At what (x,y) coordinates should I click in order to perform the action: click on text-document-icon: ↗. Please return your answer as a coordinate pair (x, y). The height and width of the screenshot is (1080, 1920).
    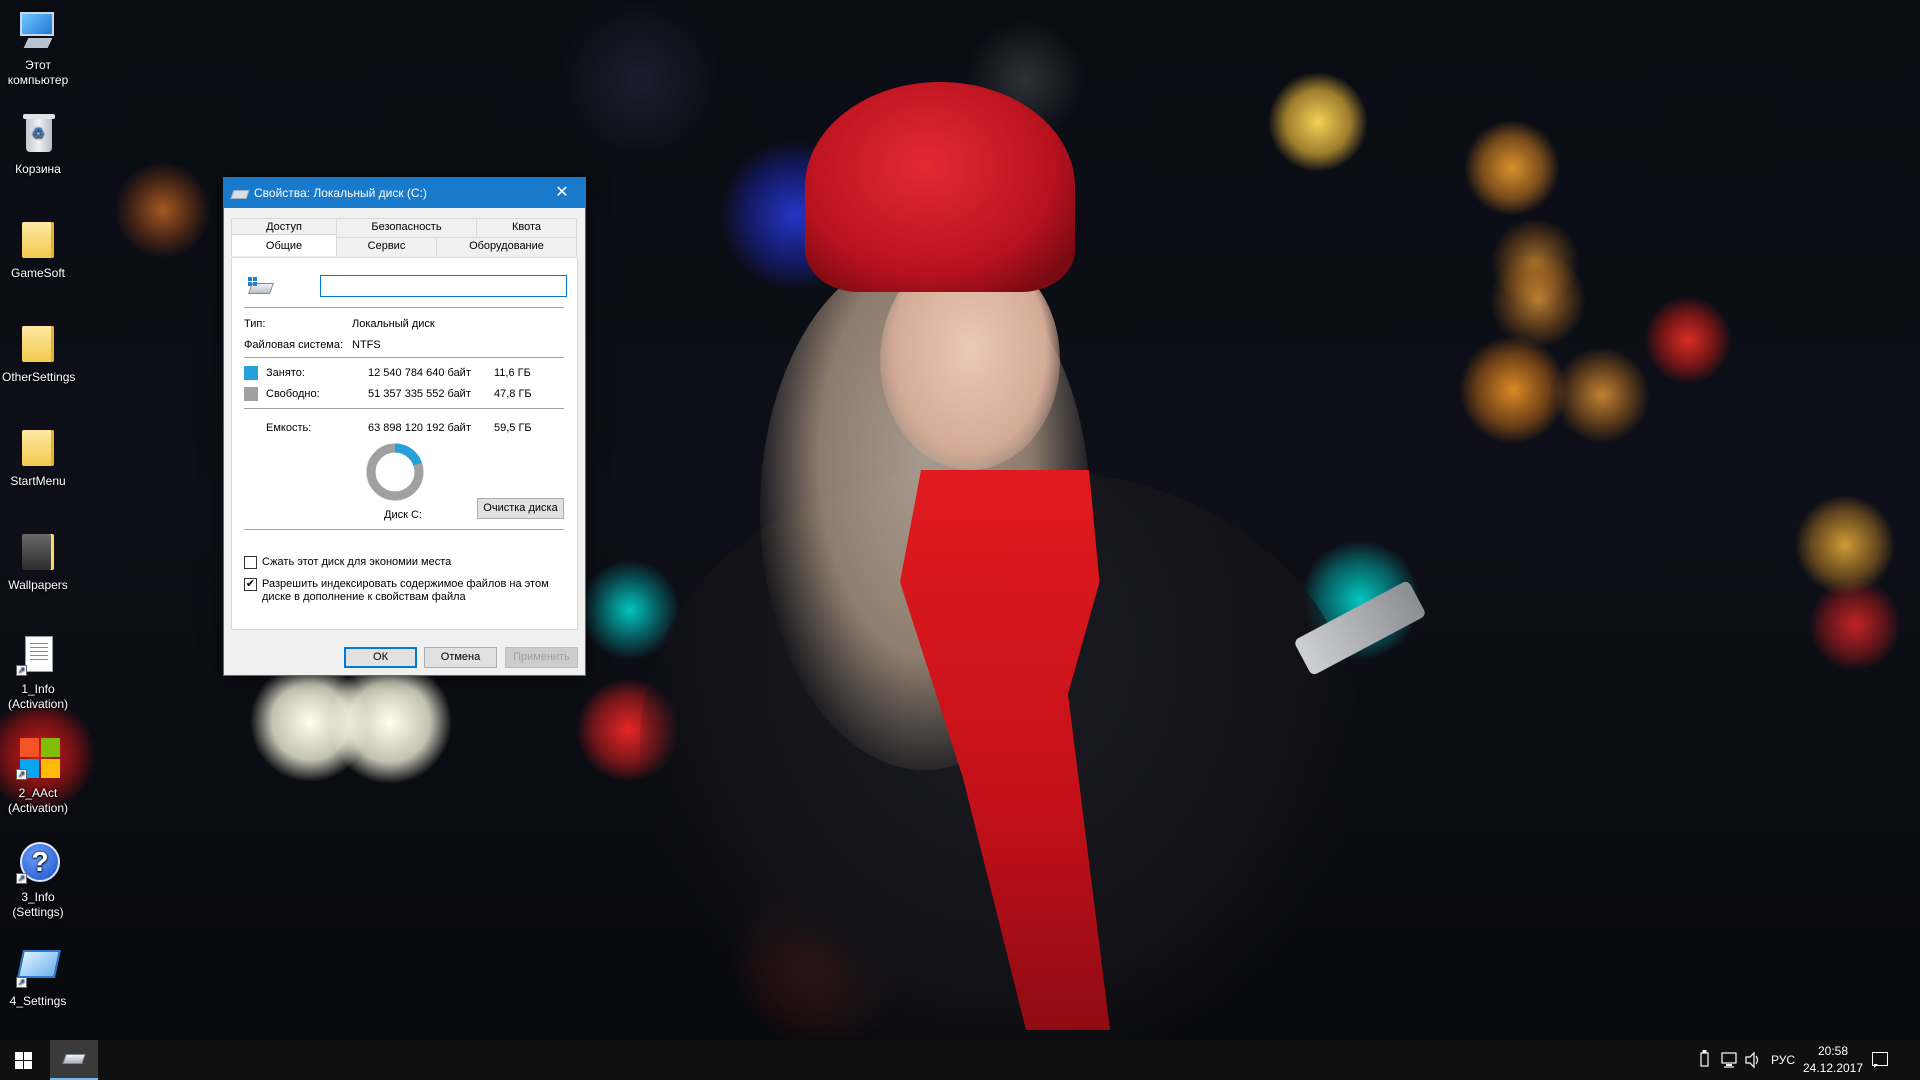
    Looking at the image, I should click on (38, 654).